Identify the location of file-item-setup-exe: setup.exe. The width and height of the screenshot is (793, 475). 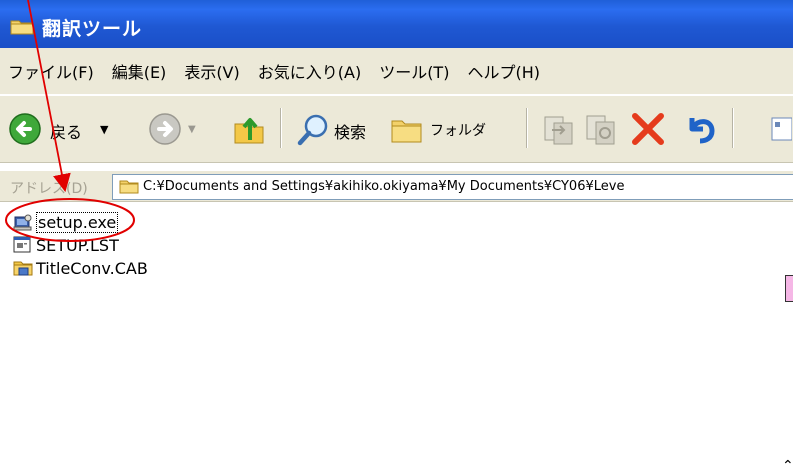
(66, 222).